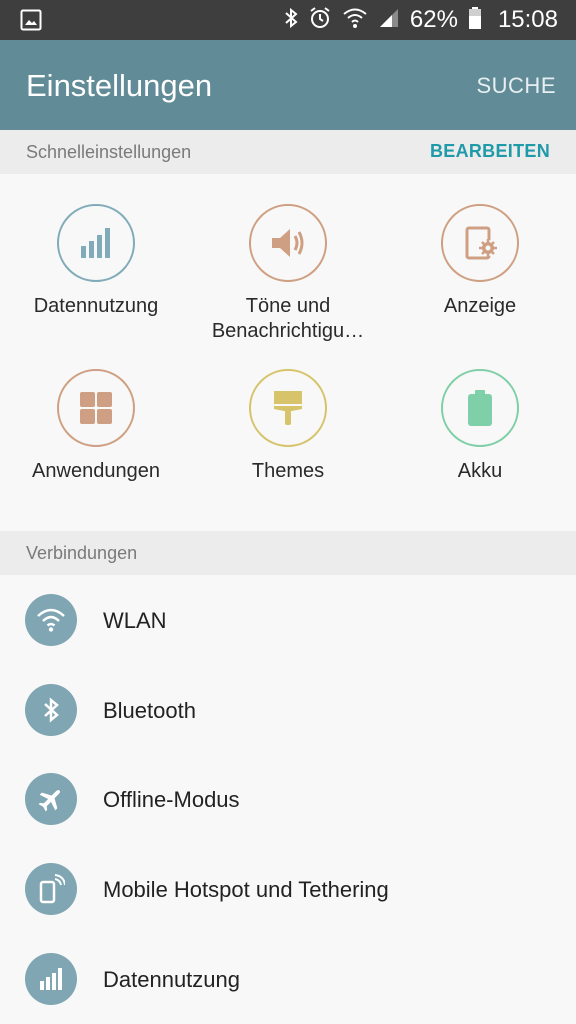  Describe the element at coordinates (119, 85) in the screenshot. I see `page-title: Einstellungen` at that location.